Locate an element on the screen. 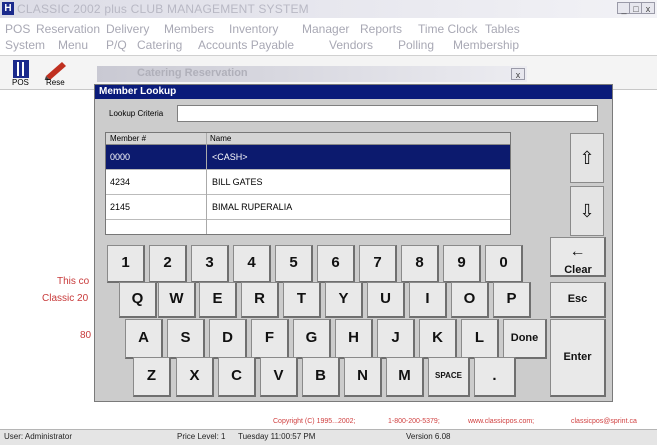 The image size is (657, 445). pos-toolbar-label: POS is located at coordinates (20, 82).